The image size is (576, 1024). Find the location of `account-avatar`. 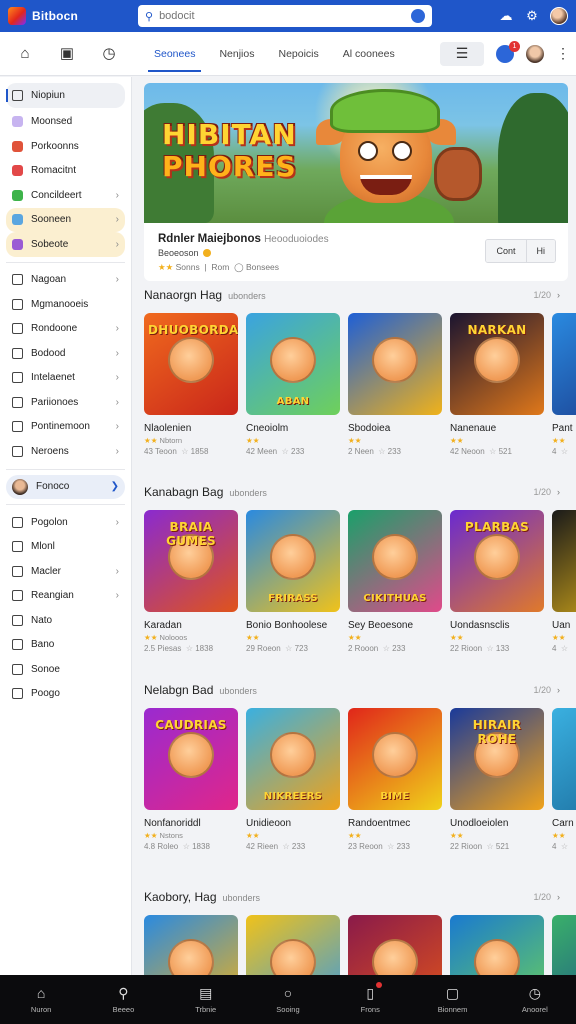

account-avatar is located at coordinates (559, 16).